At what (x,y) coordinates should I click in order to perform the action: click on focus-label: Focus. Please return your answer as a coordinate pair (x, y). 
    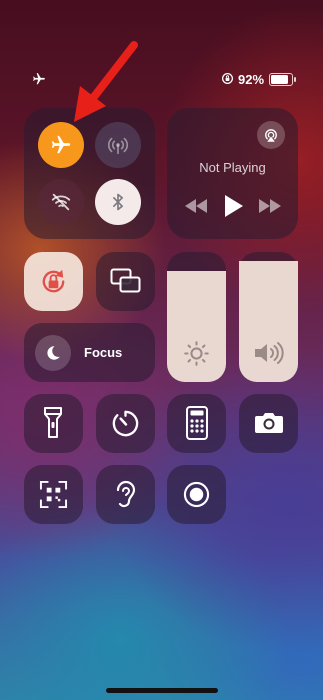
    Looking at the image, I should click on (103, 352).